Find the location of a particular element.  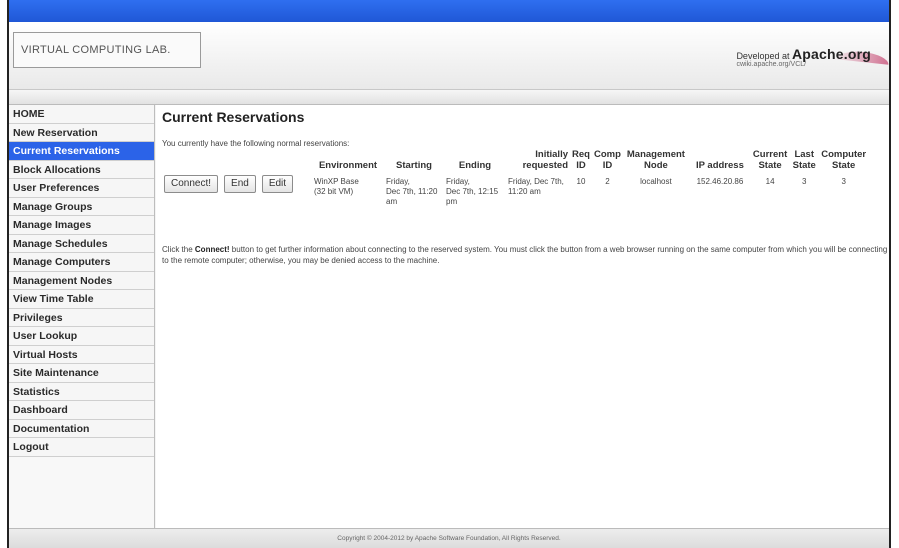

sidebar-item-view-time-table: View Time Table is located at coordinates (81, 299).